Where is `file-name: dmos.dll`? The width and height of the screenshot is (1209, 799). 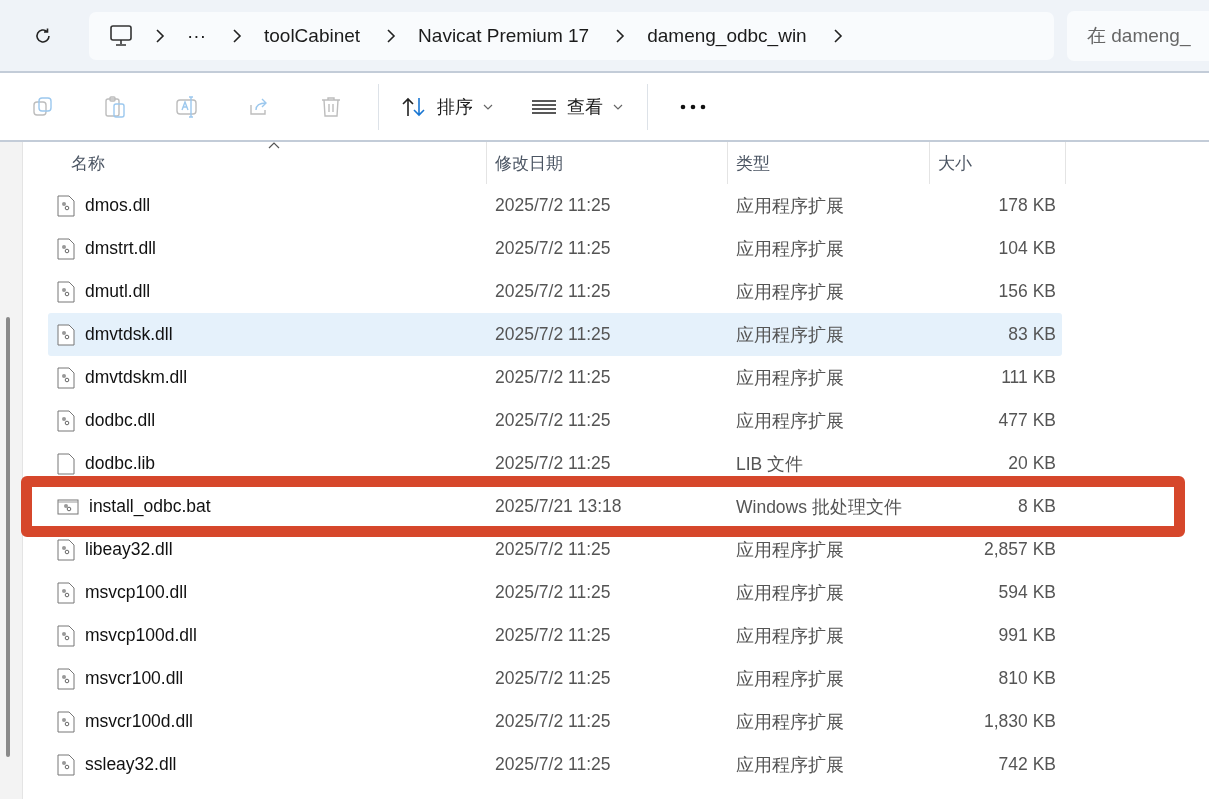 file-name: dmos.dll is located at coordinates (118, 205).